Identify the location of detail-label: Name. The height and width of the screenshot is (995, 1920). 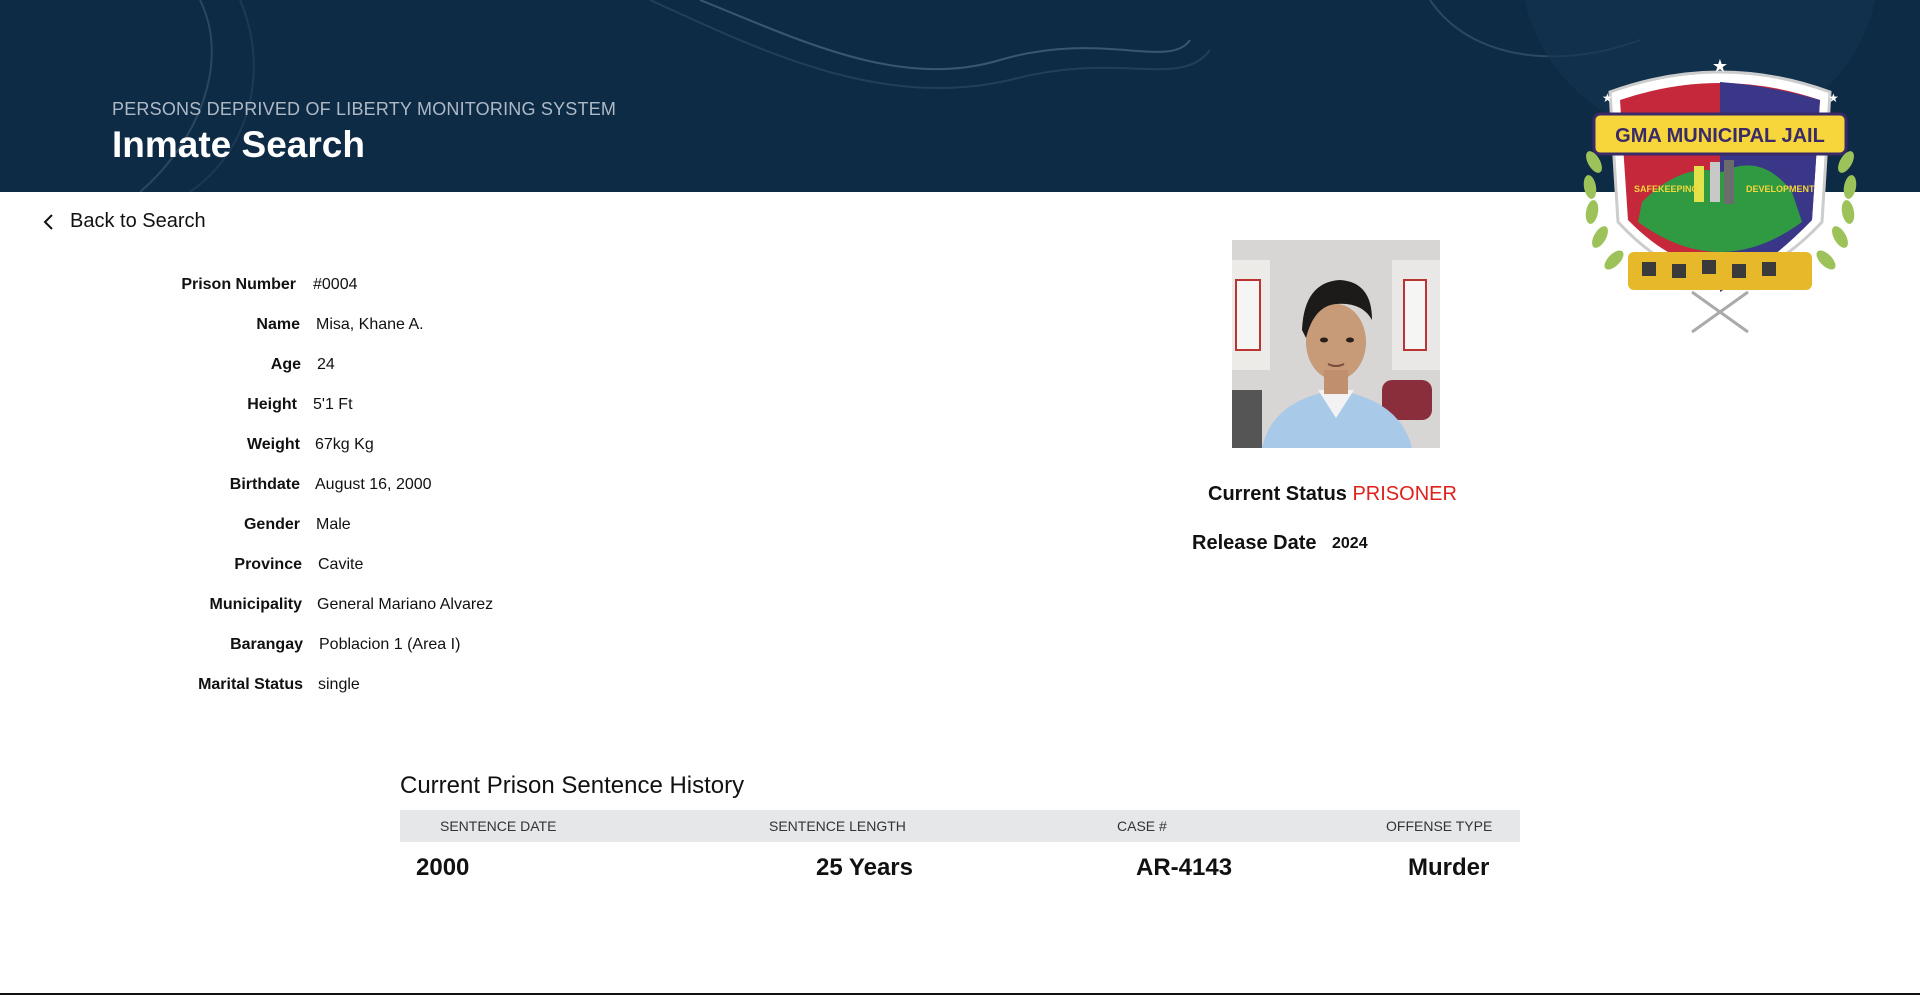
(278, 324).